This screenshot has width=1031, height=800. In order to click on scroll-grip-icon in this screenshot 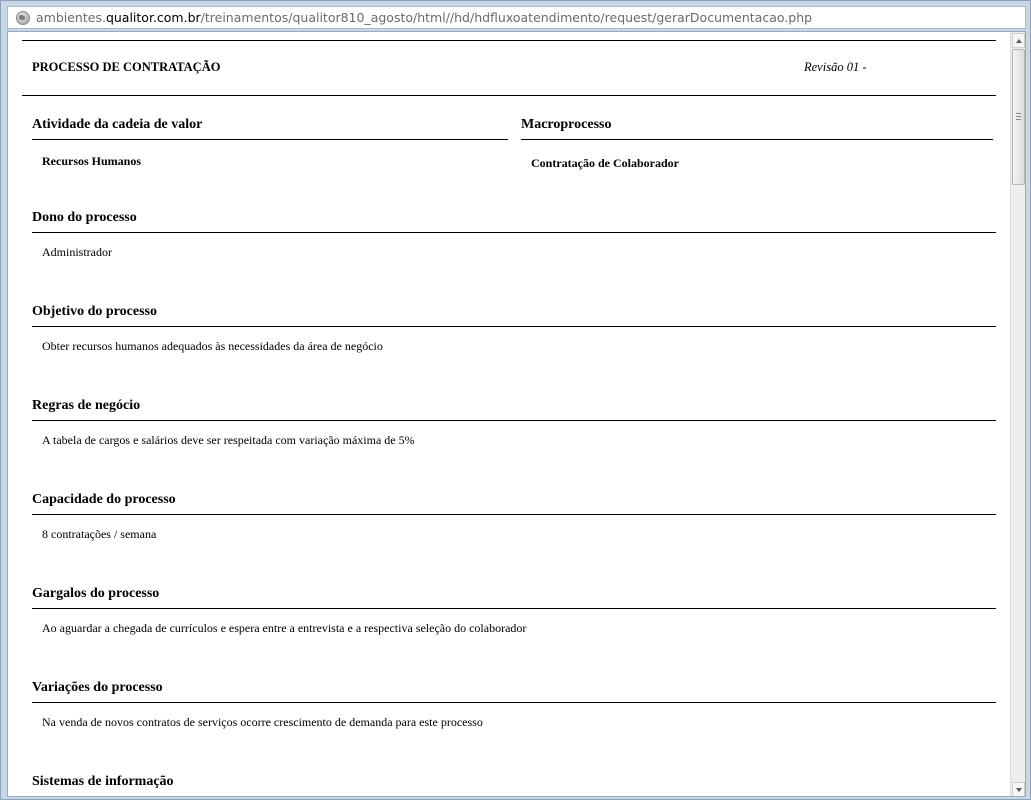, I will do `click(1018, 116)`.